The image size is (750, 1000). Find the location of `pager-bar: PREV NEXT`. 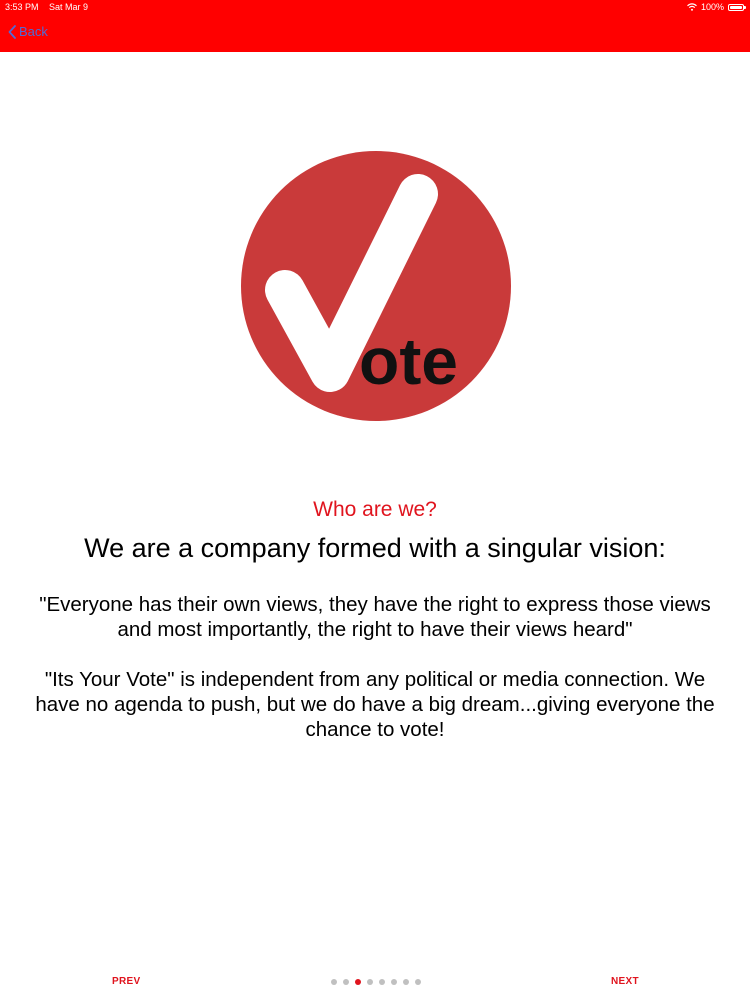

pager-bar: PREV NEXT is located at coordinates (375, 982).